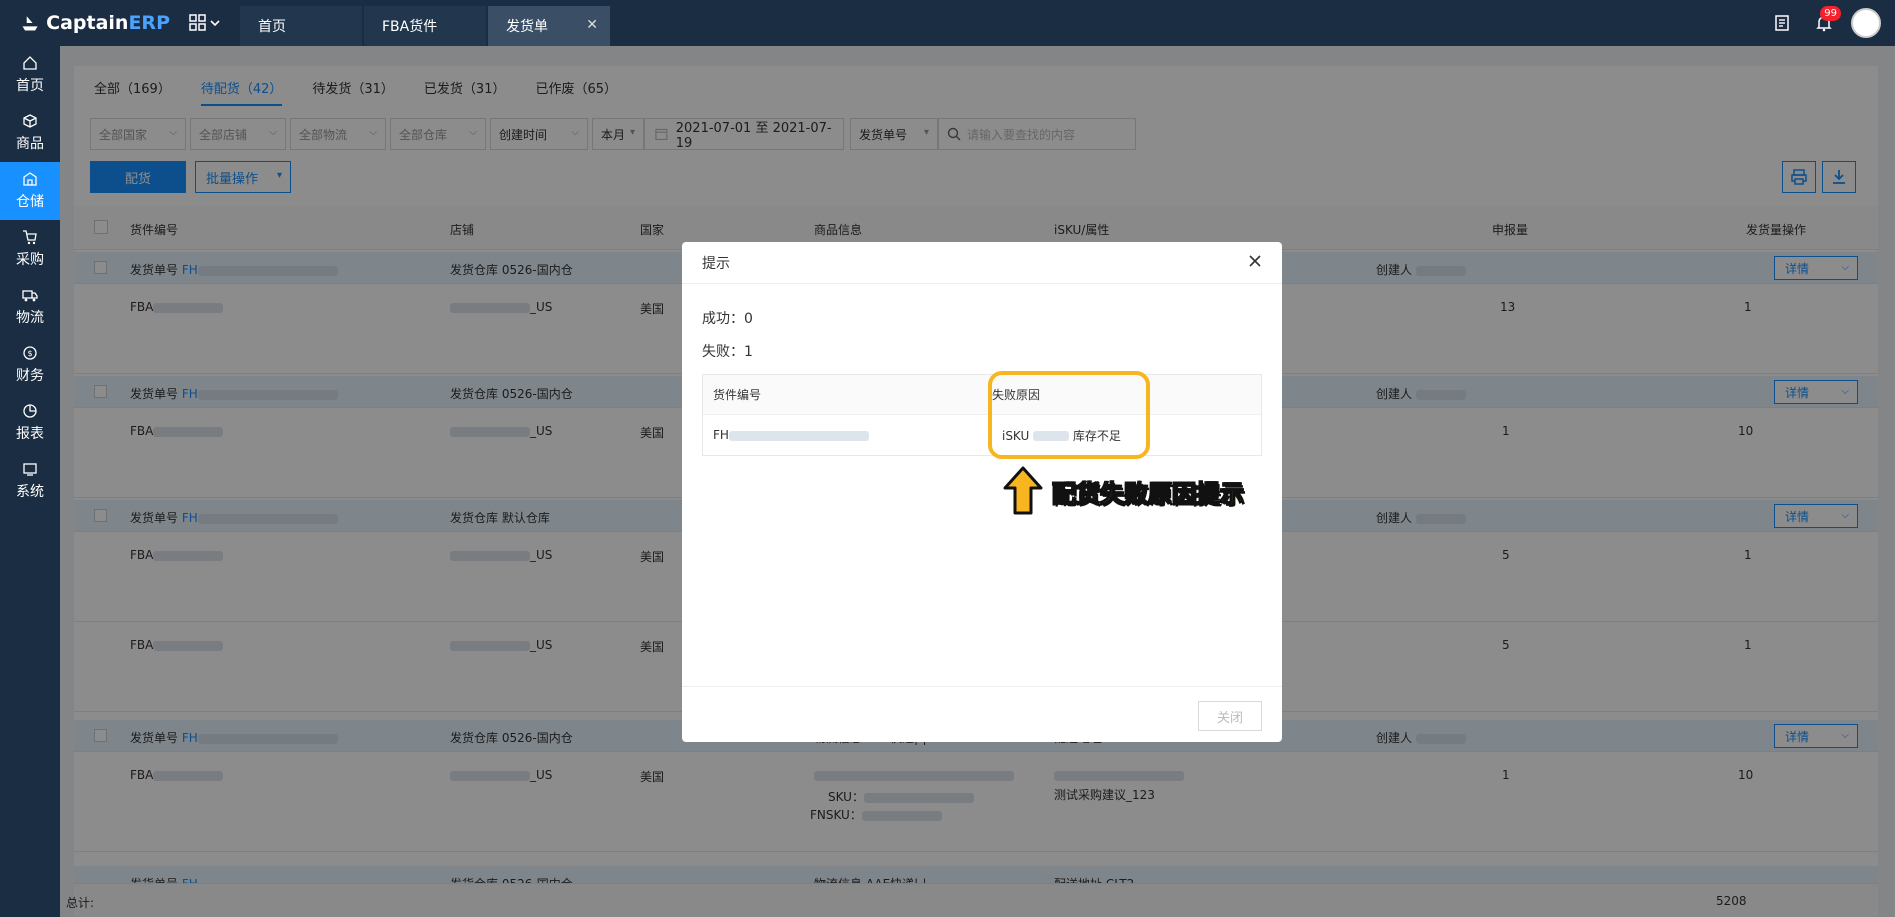 The image size is (1895, 917). Describe the element at coordinates (215, 23) in the screenshot. I see `chevron-down-icon` at that location.